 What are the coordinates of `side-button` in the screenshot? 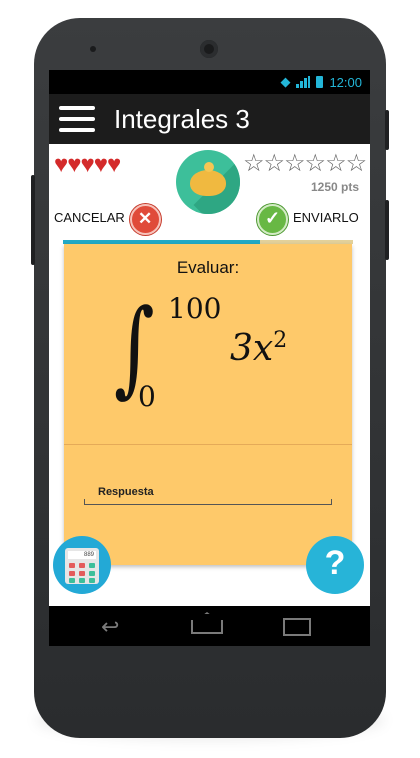 It's located at (387, 130).